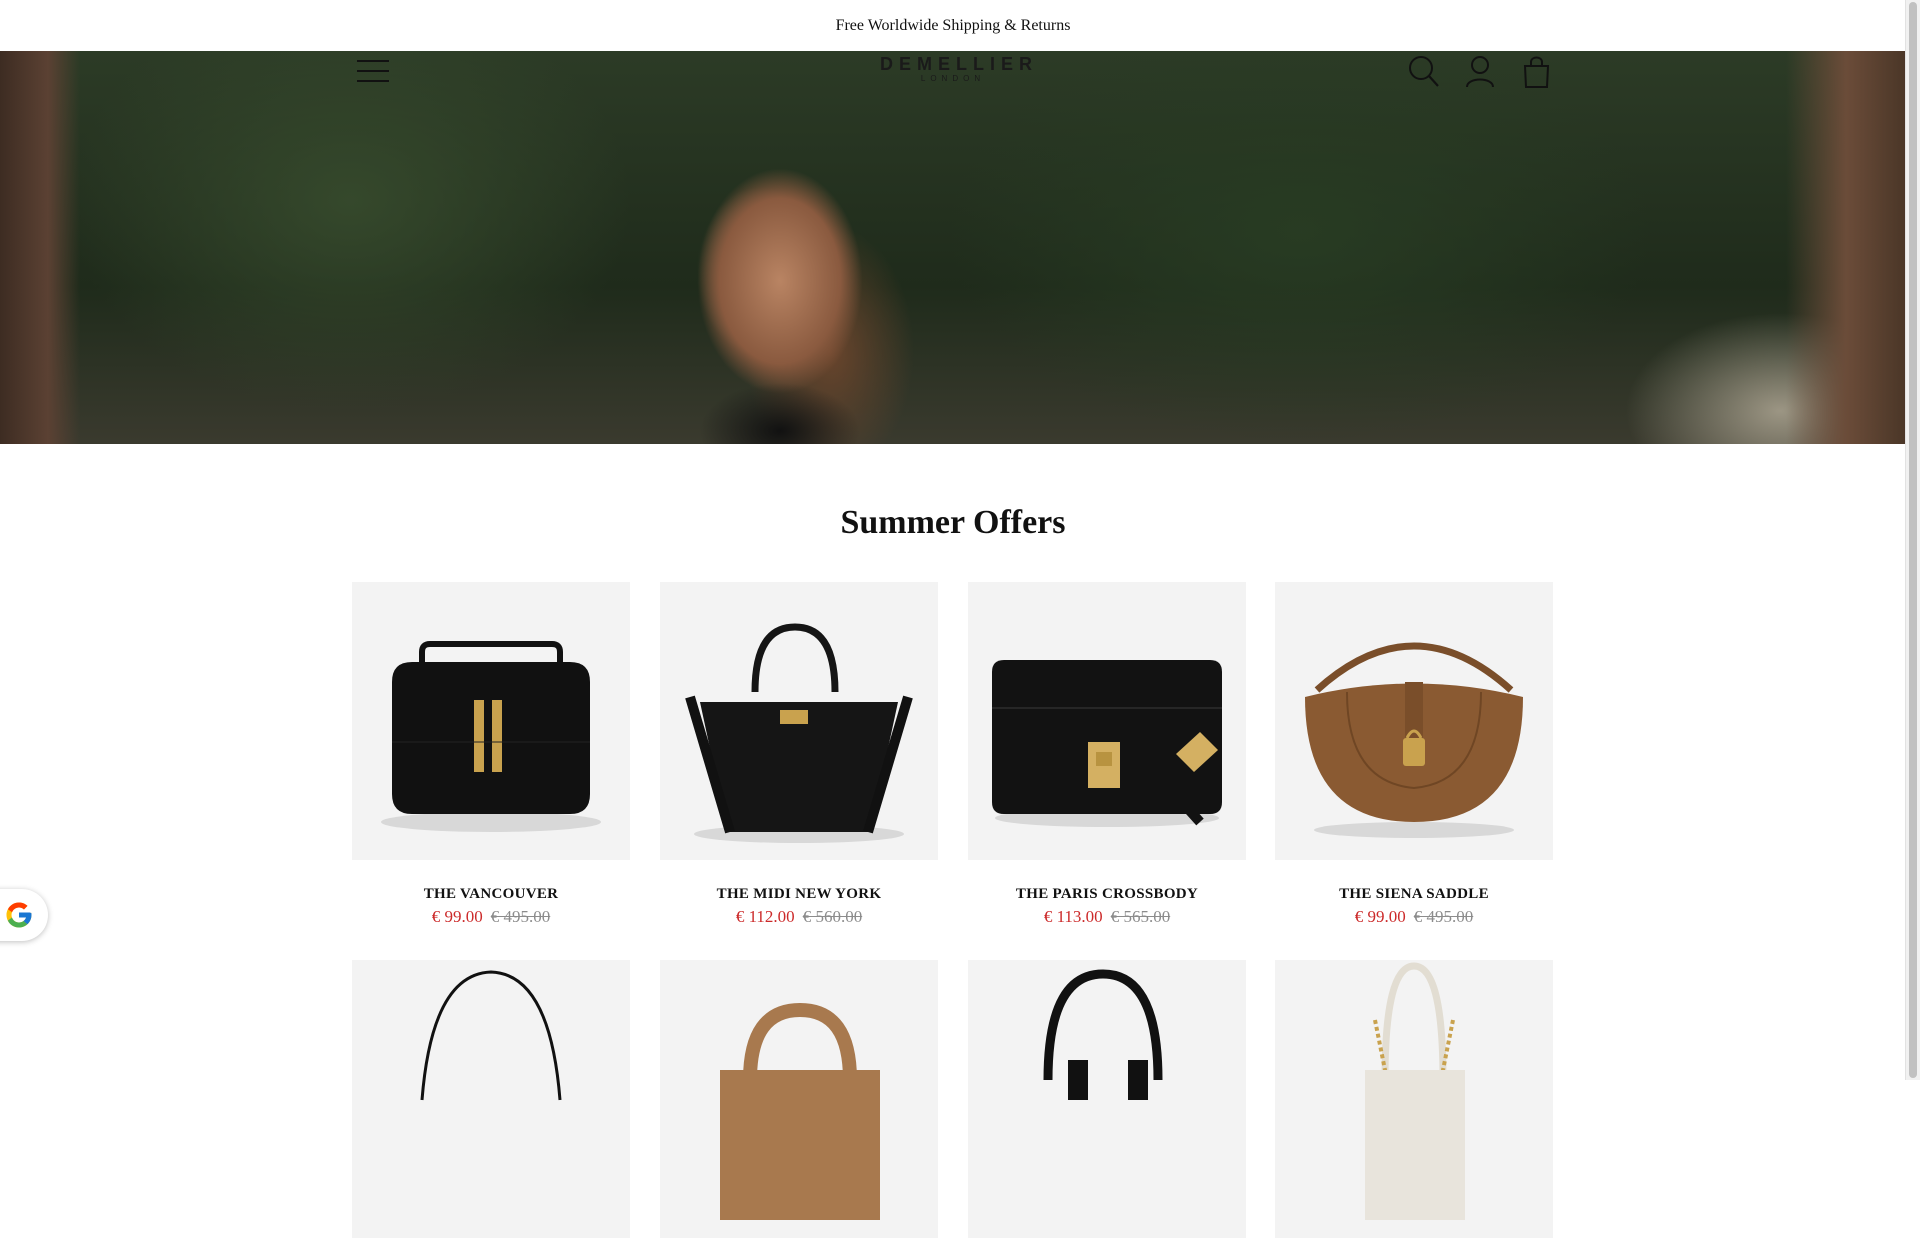  What do you see at coordinates (1107, 917) in the screenshot?
I see `product-price: € 113.00 € 565.00` at bounding box center [1107, 917].